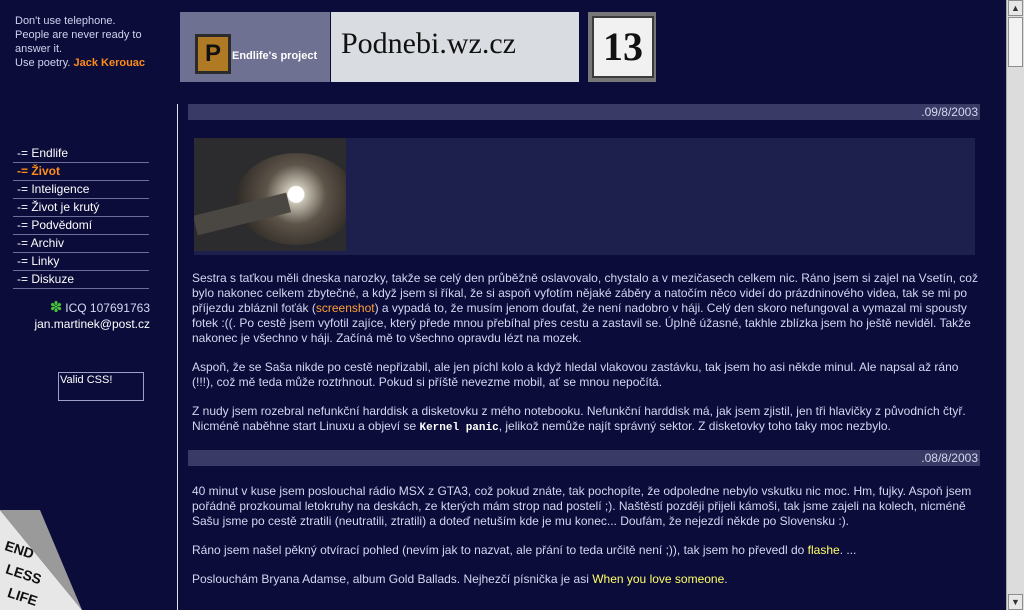 The width and height of the screenshot is (1024, 610). Describe the element at coordinates (1015, 602) in the screenshot. I see `scroll-down-icon: ▼` at that location.